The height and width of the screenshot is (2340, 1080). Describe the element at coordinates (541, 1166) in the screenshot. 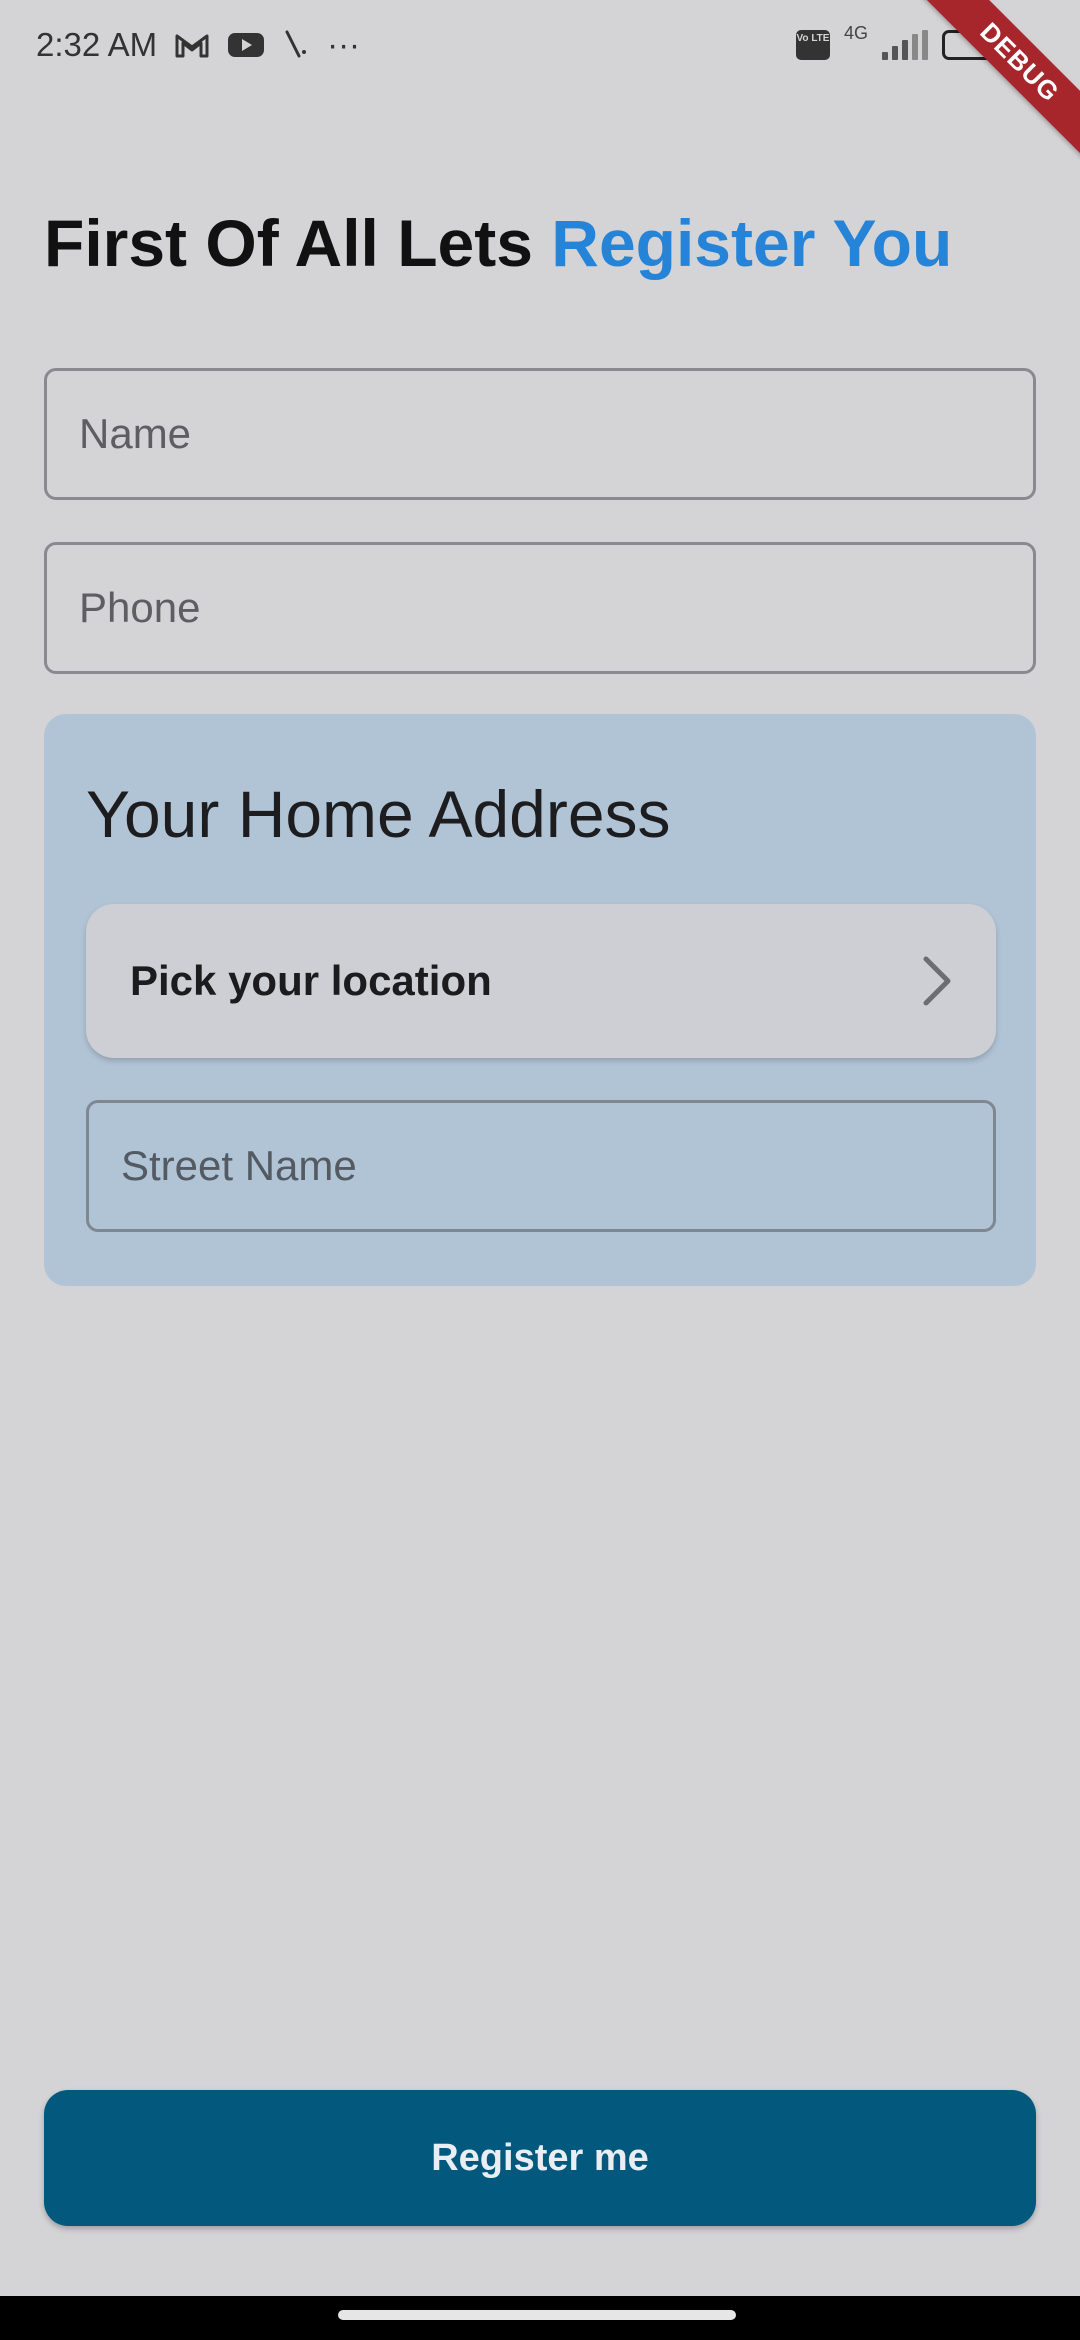

I see `street-name-field: Street Name` at that location.